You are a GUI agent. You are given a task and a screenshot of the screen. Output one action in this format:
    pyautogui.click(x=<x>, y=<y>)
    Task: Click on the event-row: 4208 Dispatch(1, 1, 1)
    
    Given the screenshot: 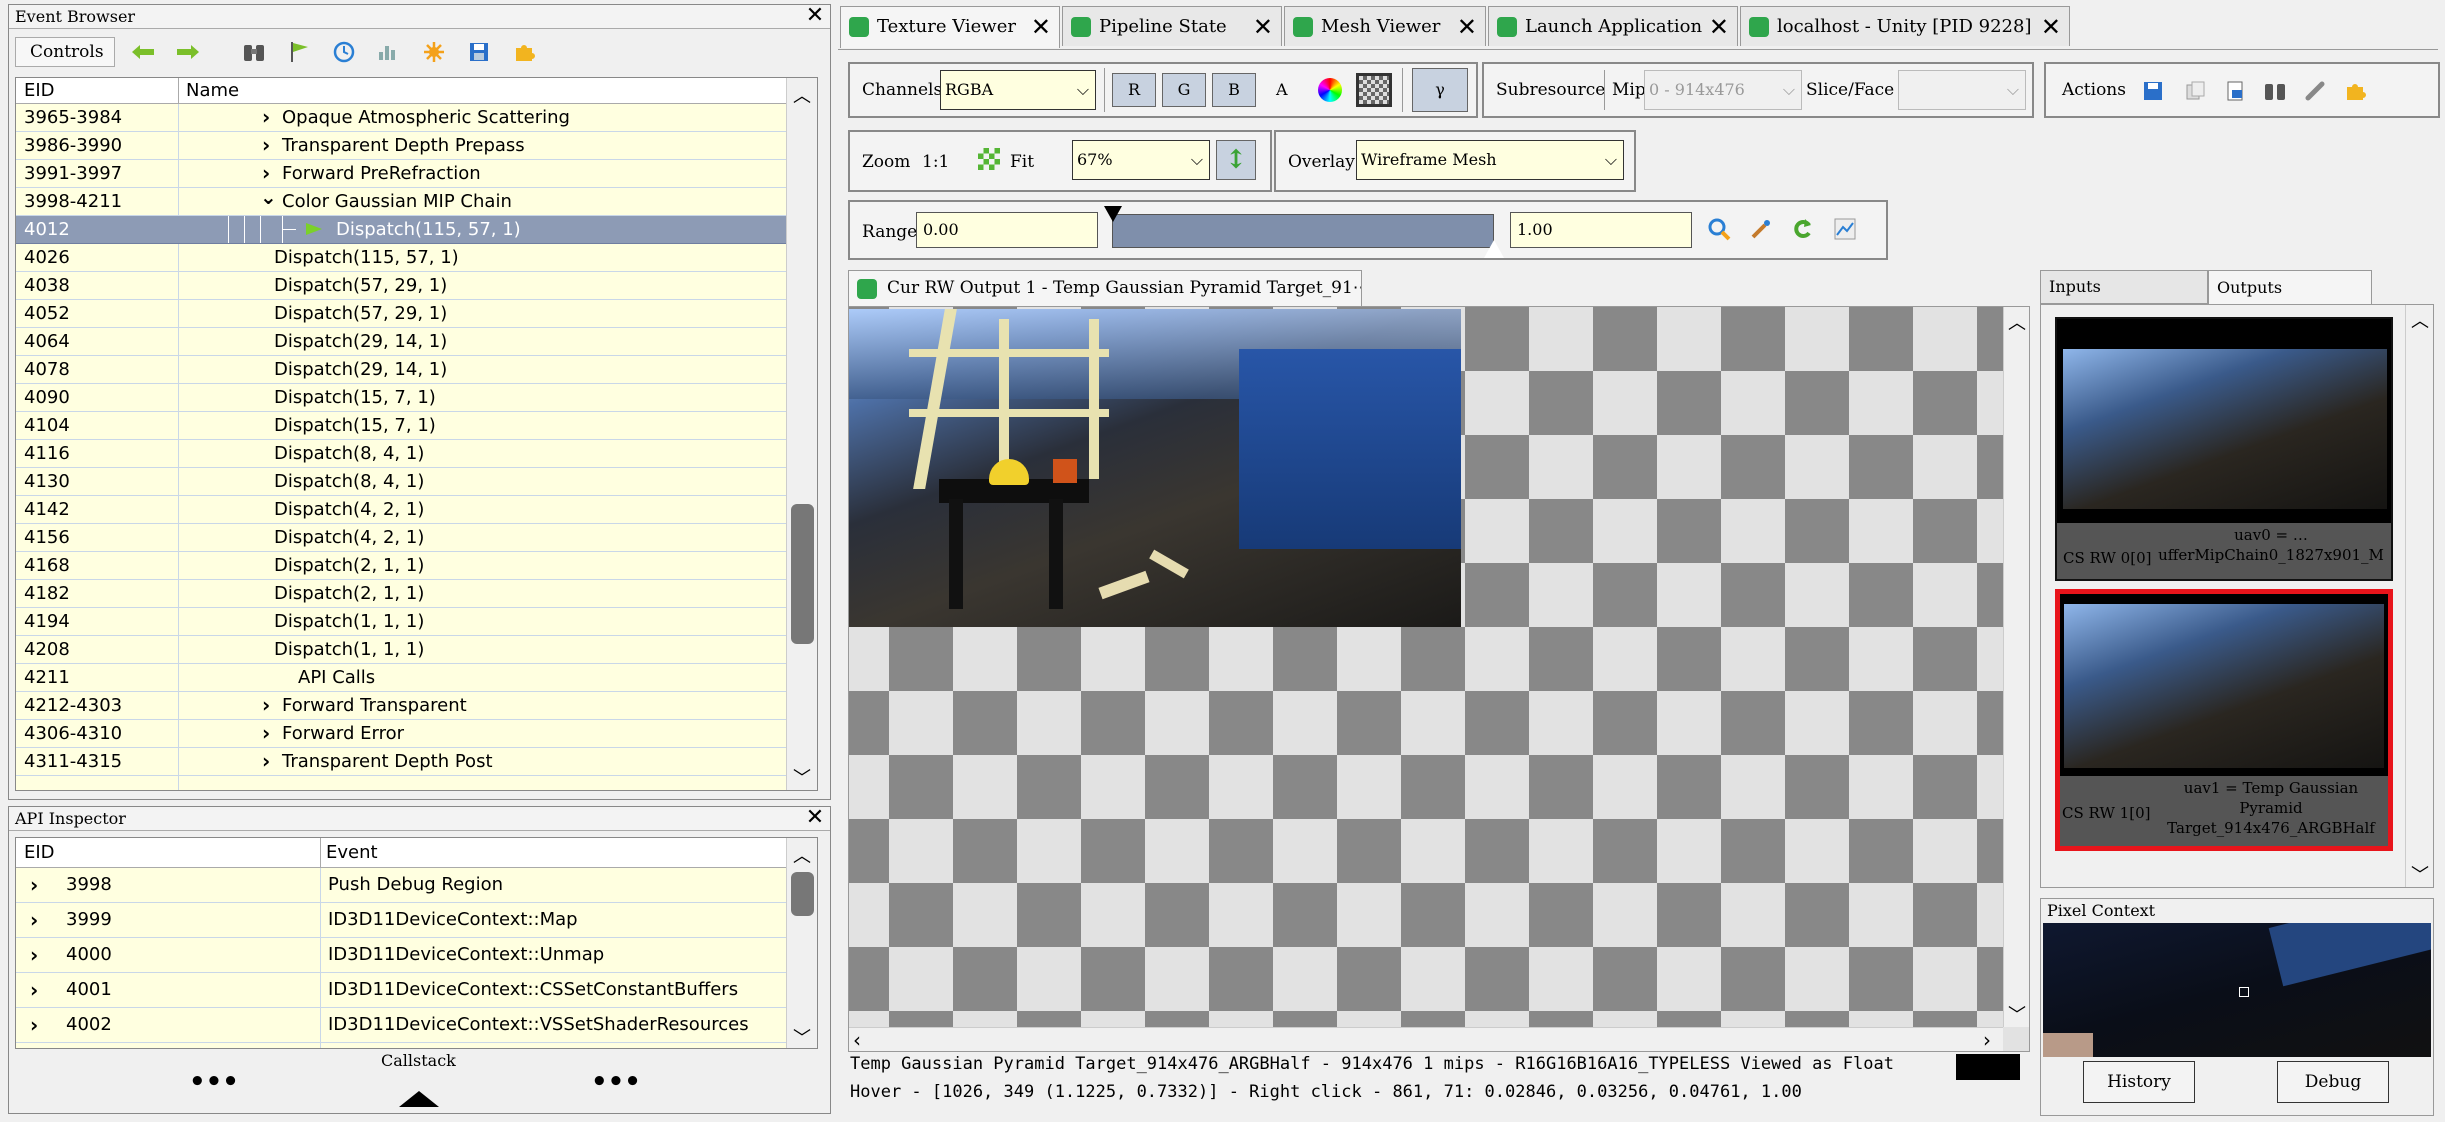 What is the action you would take?
    pyautogui.click(x=401, y=650)
    